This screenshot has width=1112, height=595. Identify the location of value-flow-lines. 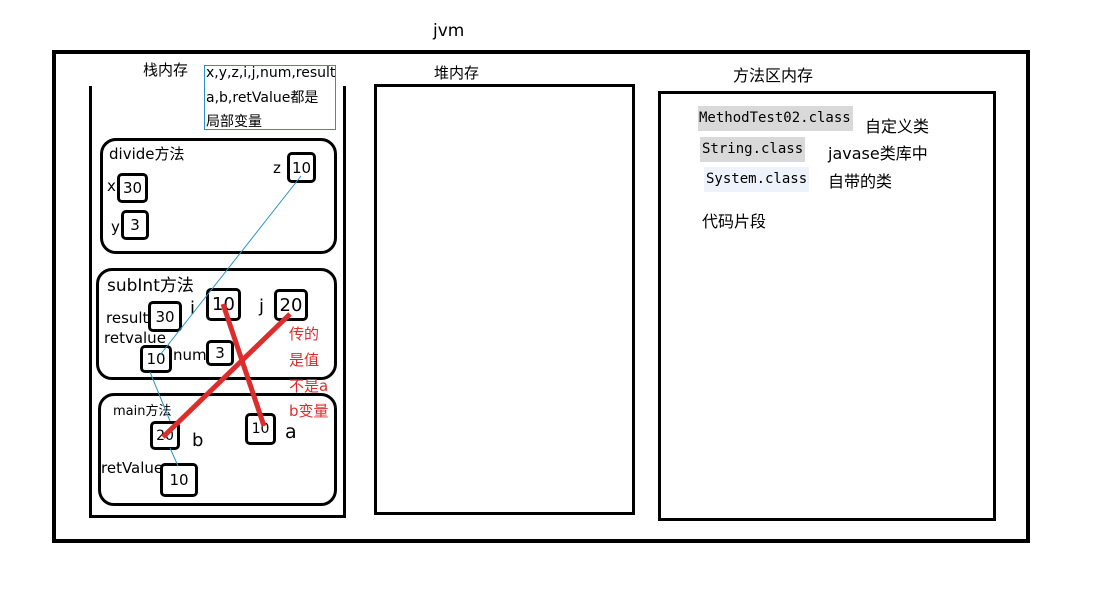
(225, 321).